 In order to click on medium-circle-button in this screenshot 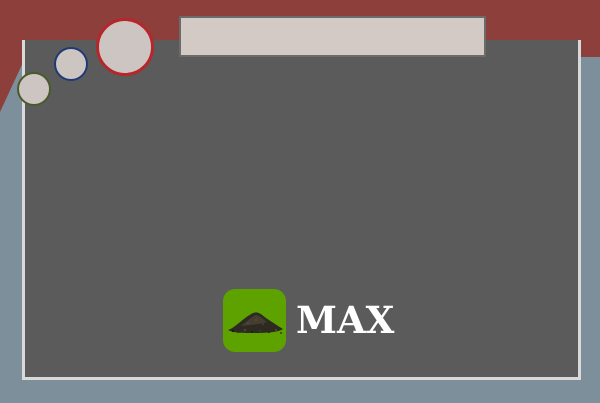, I will do `click(71, 64)`.